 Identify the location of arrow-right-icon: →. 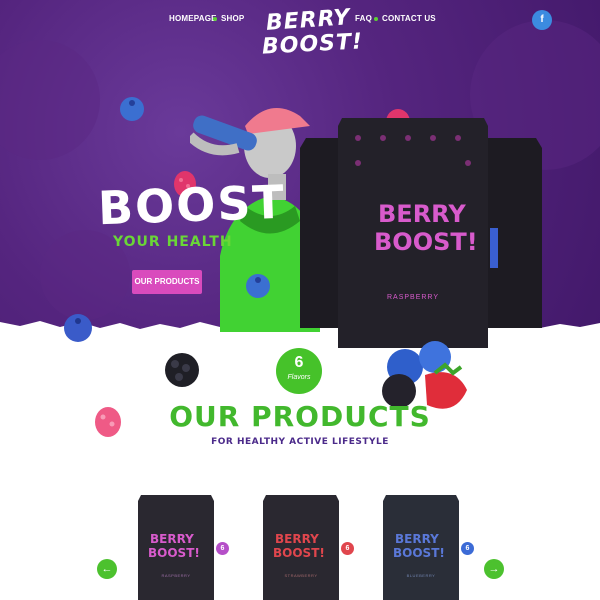
(494, 569).